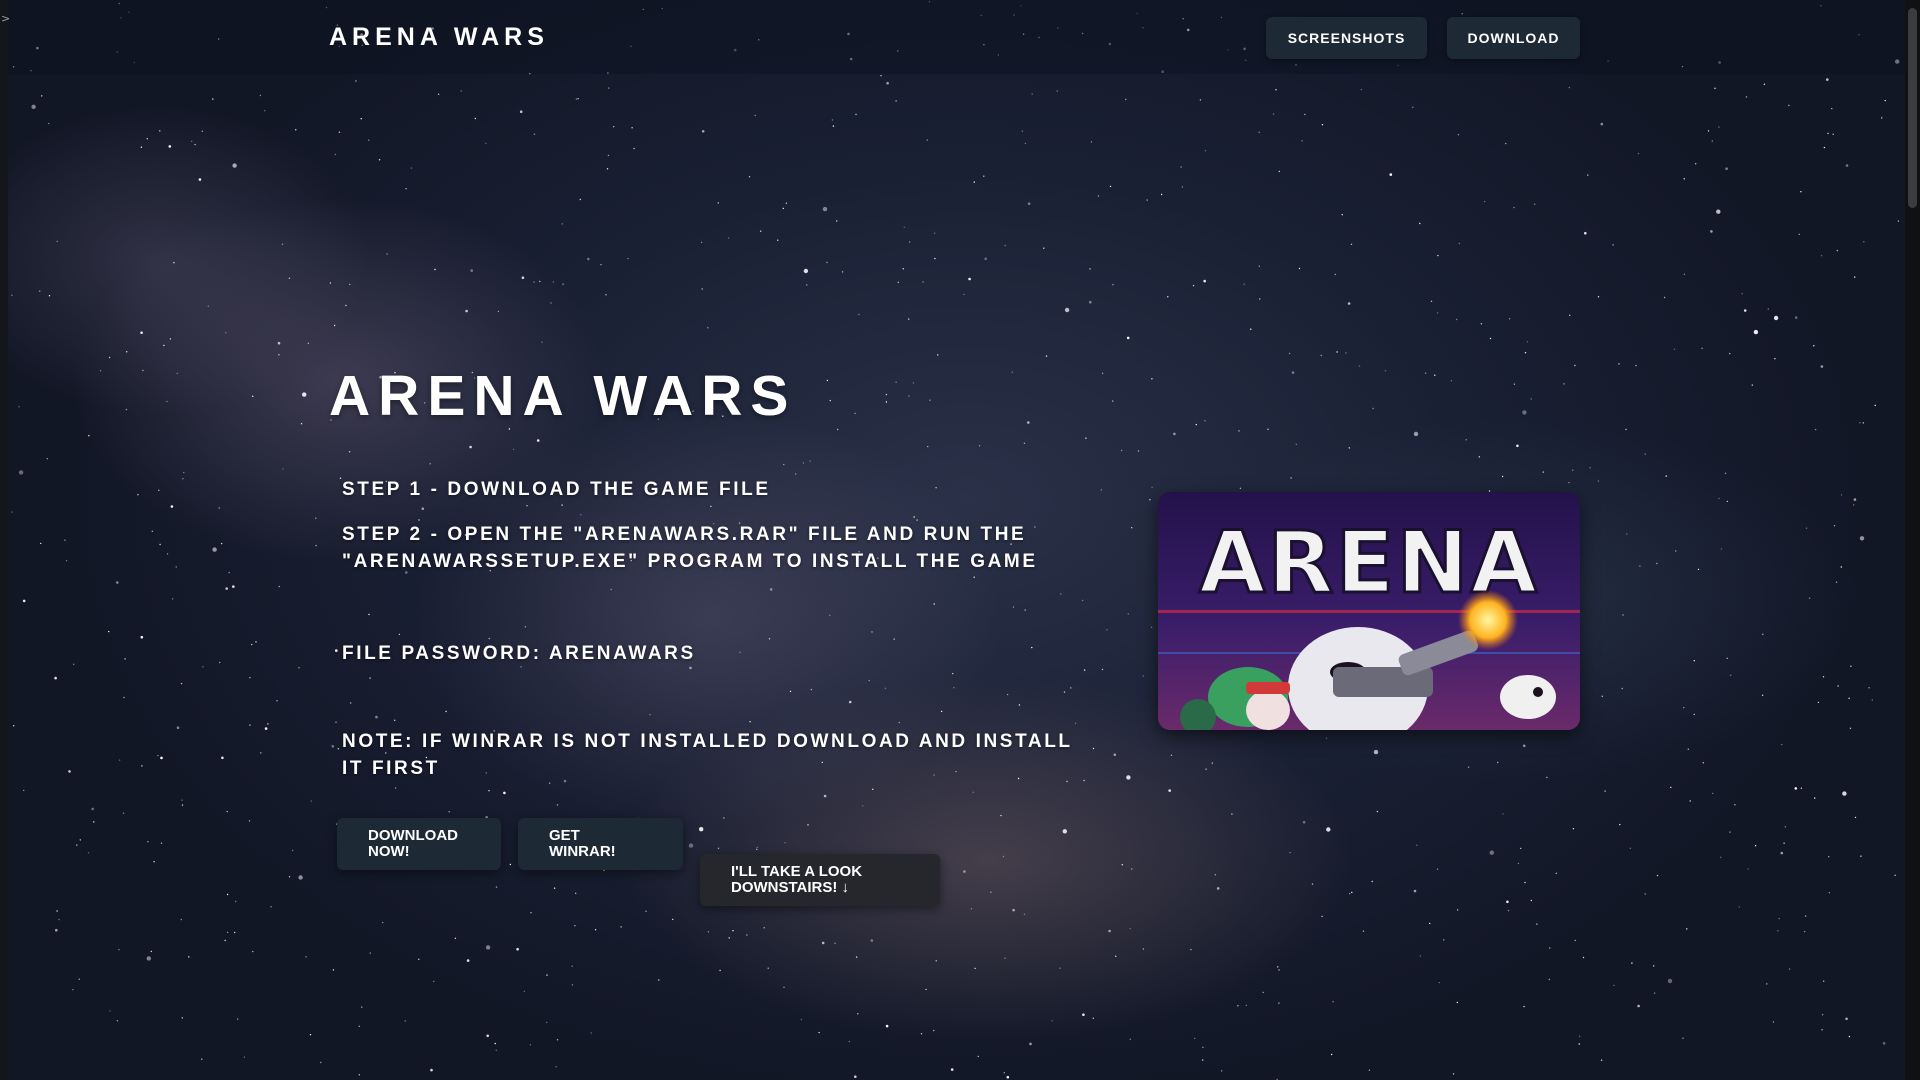 This screenshot has height=1080, width=1920. What do you see at coordinates (556, 489) in the screenshot?
I see `step-1-text: STEP 1 - DOWNLOAD THE GAME FILE` at bounding box center [556, 489].